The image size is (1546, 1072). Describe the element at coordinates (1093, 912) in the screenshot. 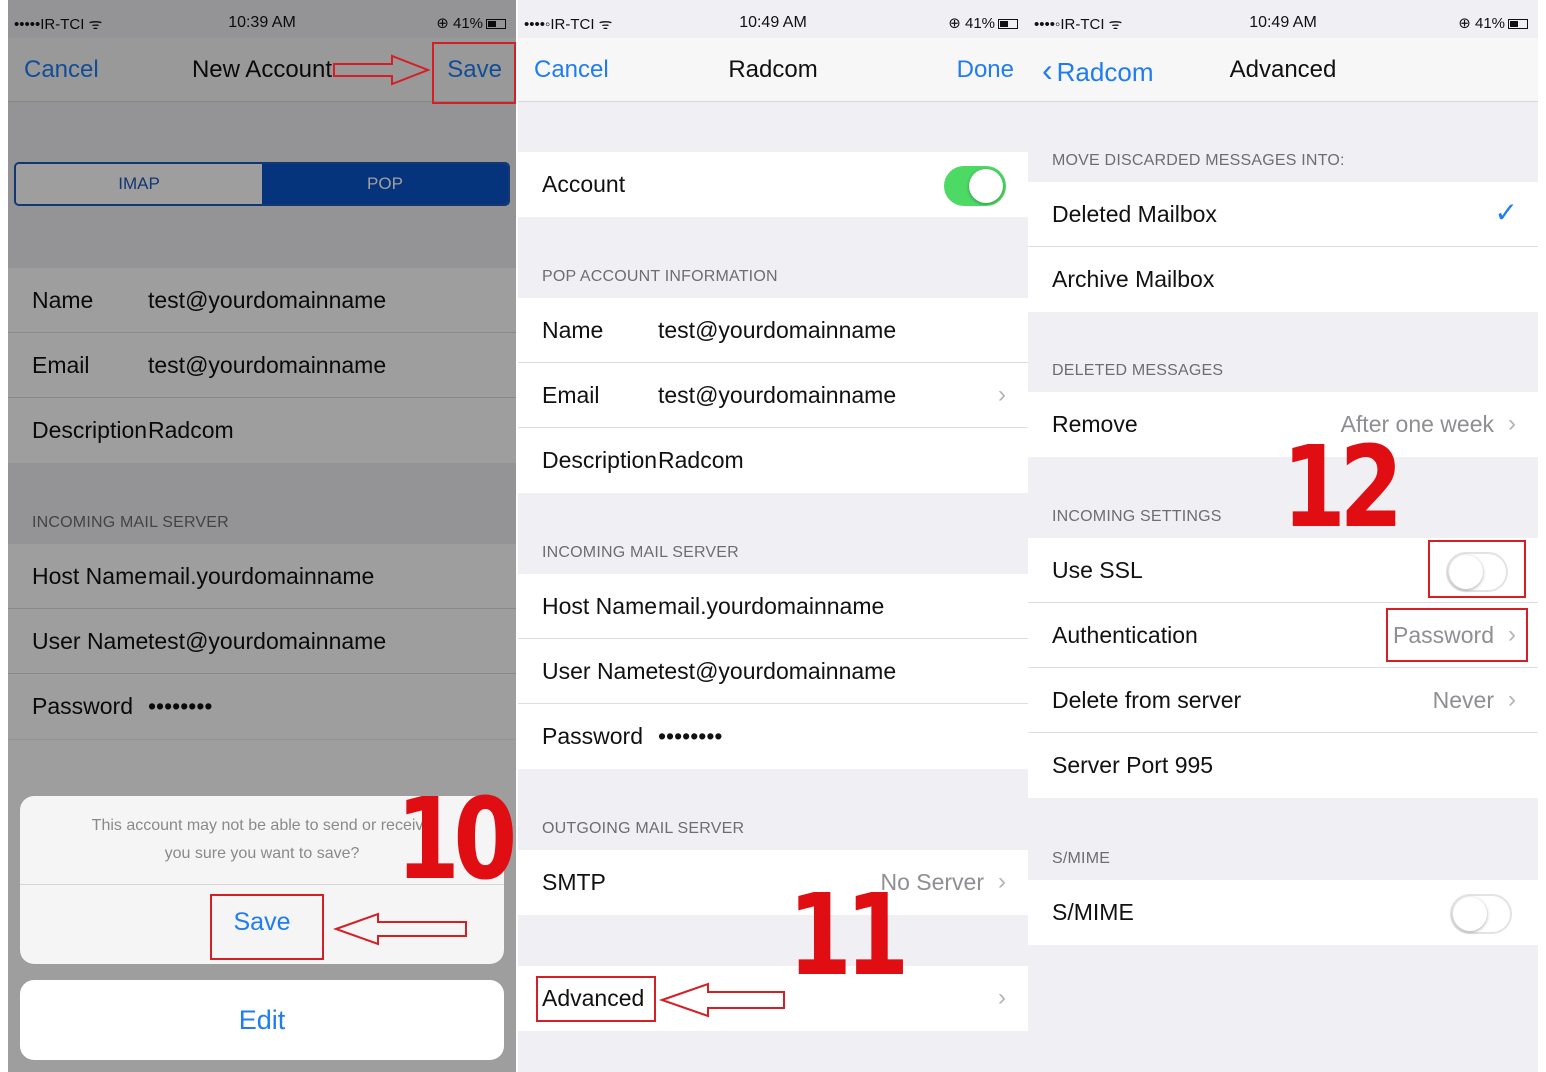

I see `smime-label: S/MIME` at that location.